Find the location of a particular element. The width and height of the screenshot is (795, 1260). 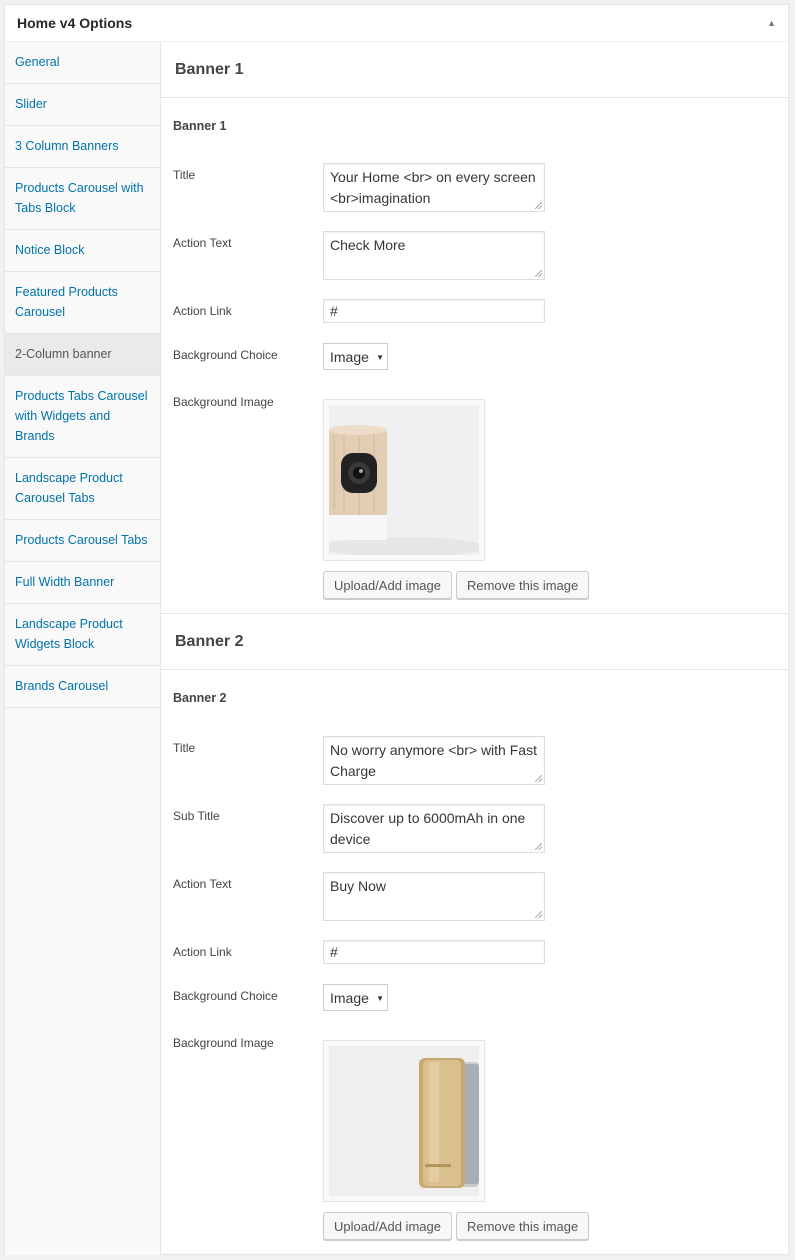

banner1-remove-image-button: Remove this image is located at coordinates (522, 585).